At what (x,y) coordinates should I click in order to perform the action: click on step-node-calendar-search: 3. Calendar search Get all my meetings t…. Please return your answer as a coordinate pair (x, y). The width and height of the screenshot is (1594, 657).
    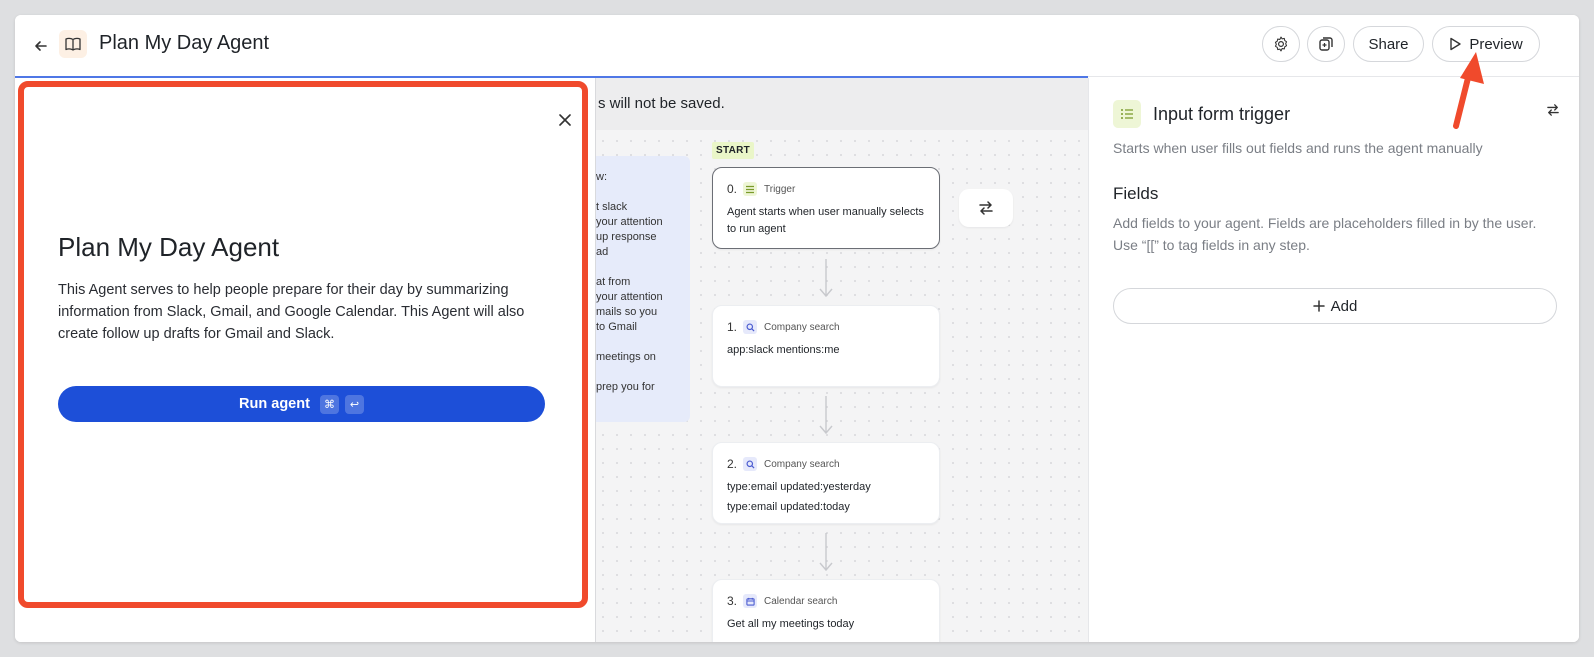
    Looking at the image, I should click on (826, 610).